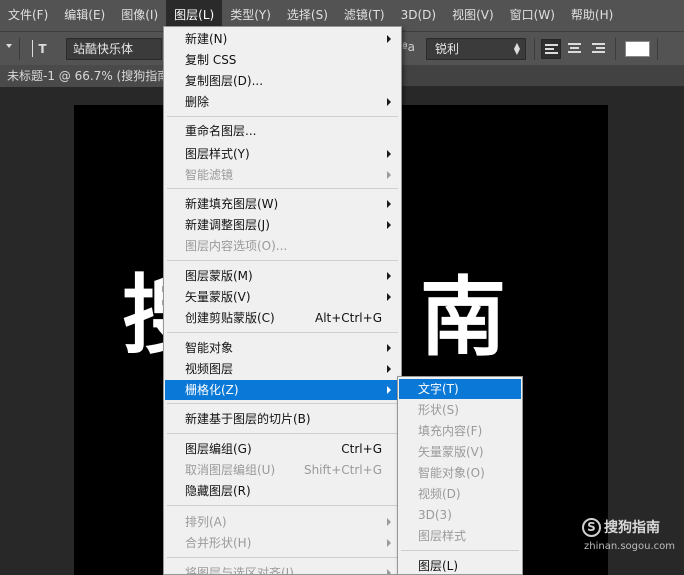  I want to click on menu-item-align-layers-to-selection: 将图层与选区对齐(I), so click(282, 568).